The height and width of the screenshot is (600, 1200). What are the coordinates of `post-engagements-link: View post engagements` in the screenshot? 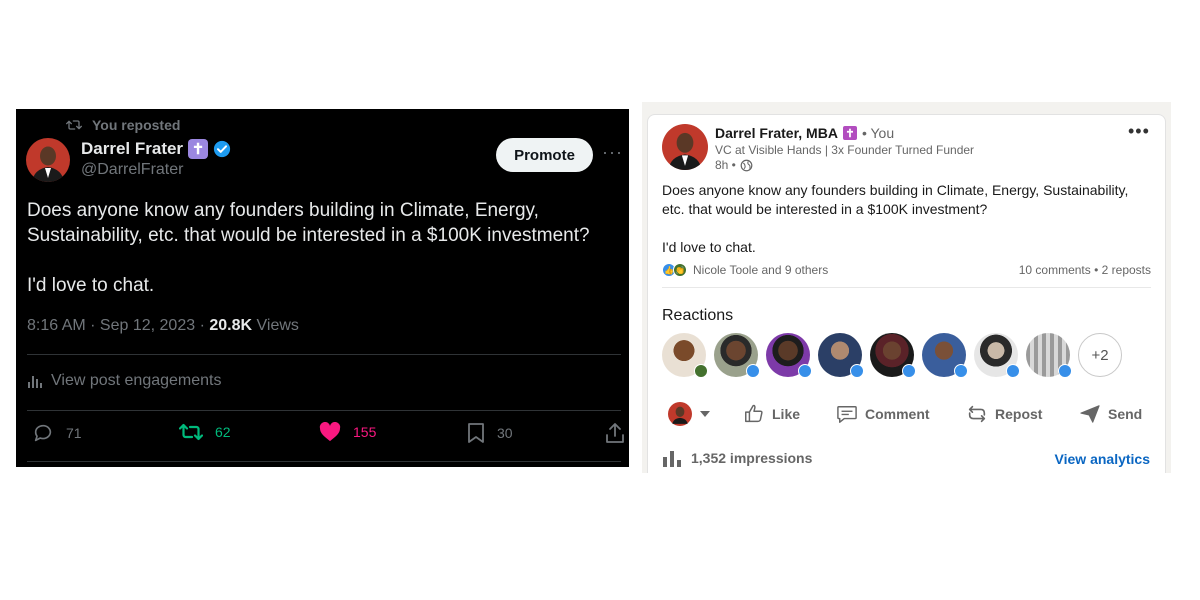 It's located at (124, 381).